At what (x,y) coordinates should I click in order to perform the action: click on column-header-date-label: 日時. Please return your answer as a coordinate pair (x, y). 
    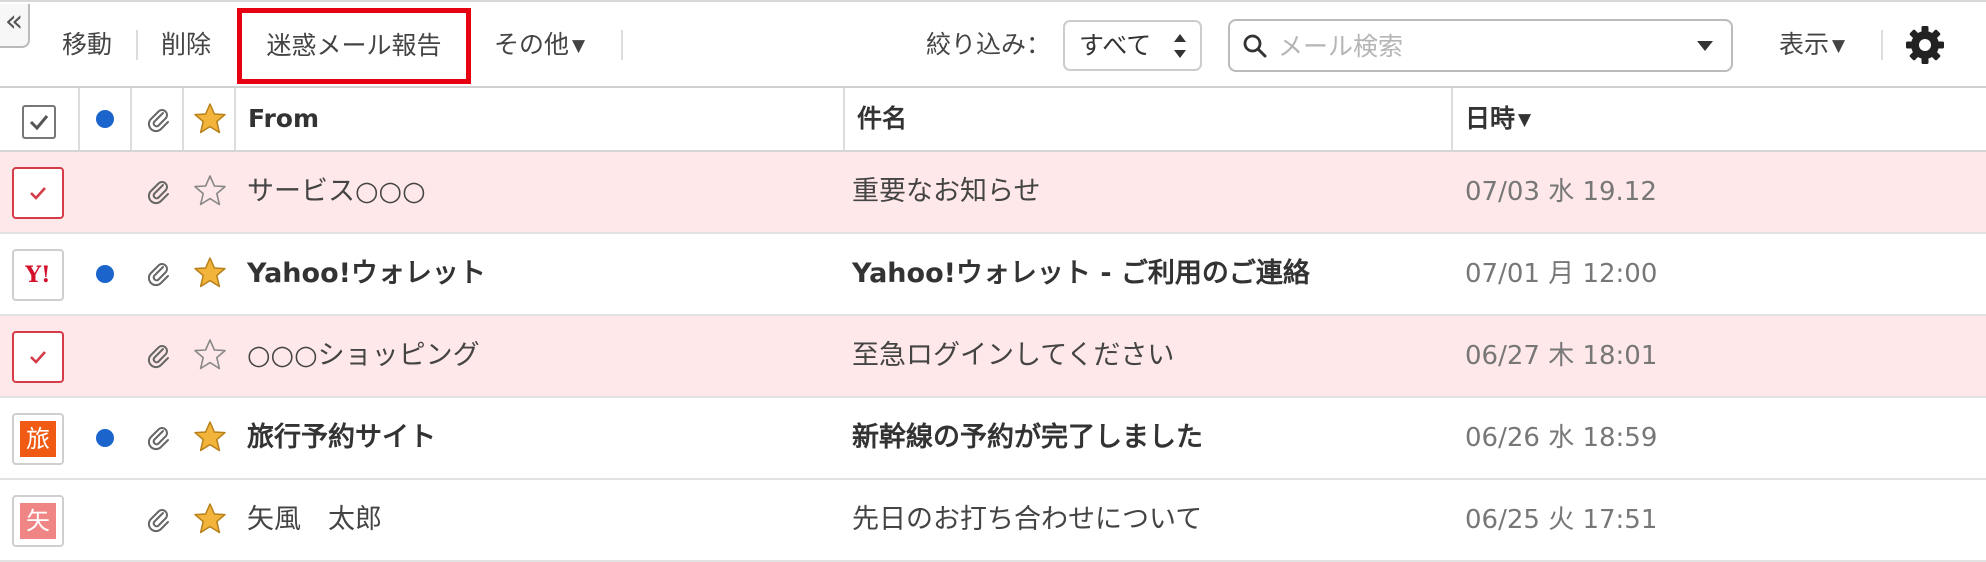
    Looking at the image, I should click on (1490, 118).